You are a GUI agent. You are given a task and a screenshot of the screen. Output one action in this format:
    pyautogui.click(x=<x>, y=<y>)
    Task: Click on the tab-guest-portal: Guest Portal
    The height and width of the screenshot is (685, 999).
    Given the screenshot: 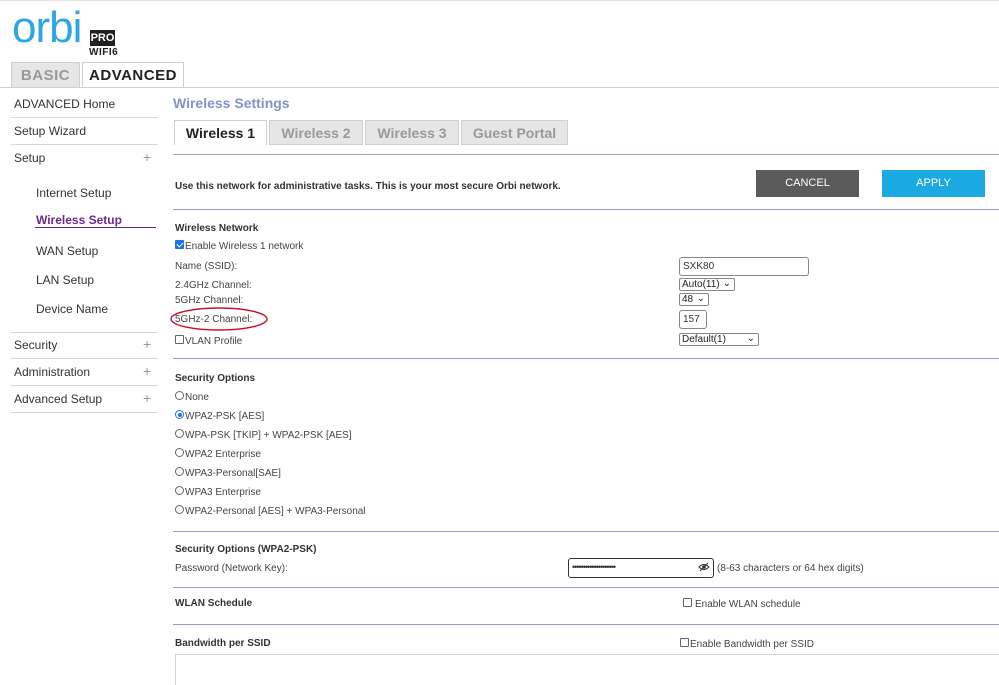 What is the action you would take?
    pyautogui.click(x=514, y=132)
    